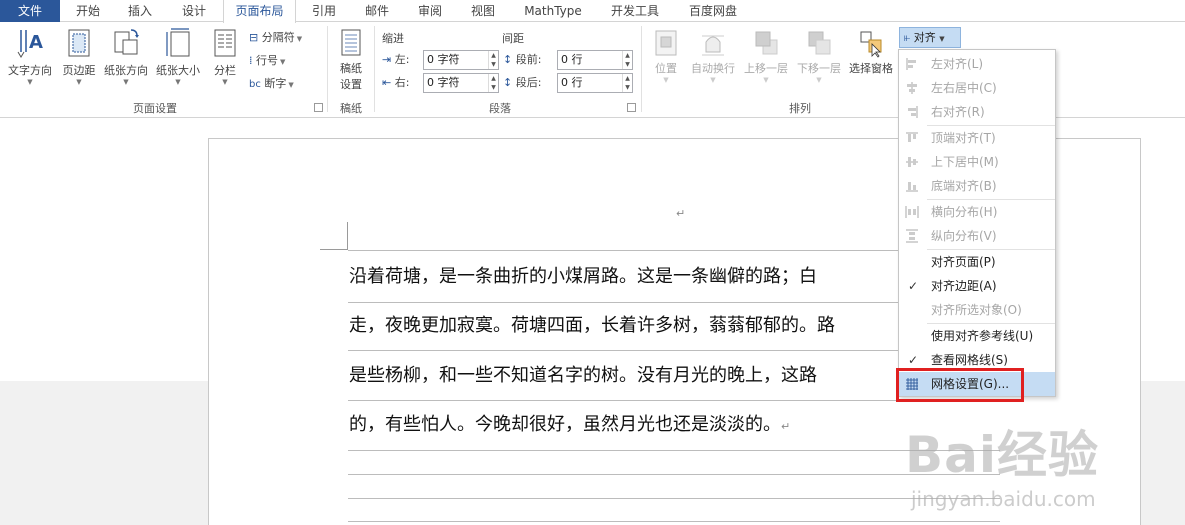  What do you see at coordinates (713, 45) in the screenshot?
I see `wrap-text-icon` at bounding box center [713, 45].